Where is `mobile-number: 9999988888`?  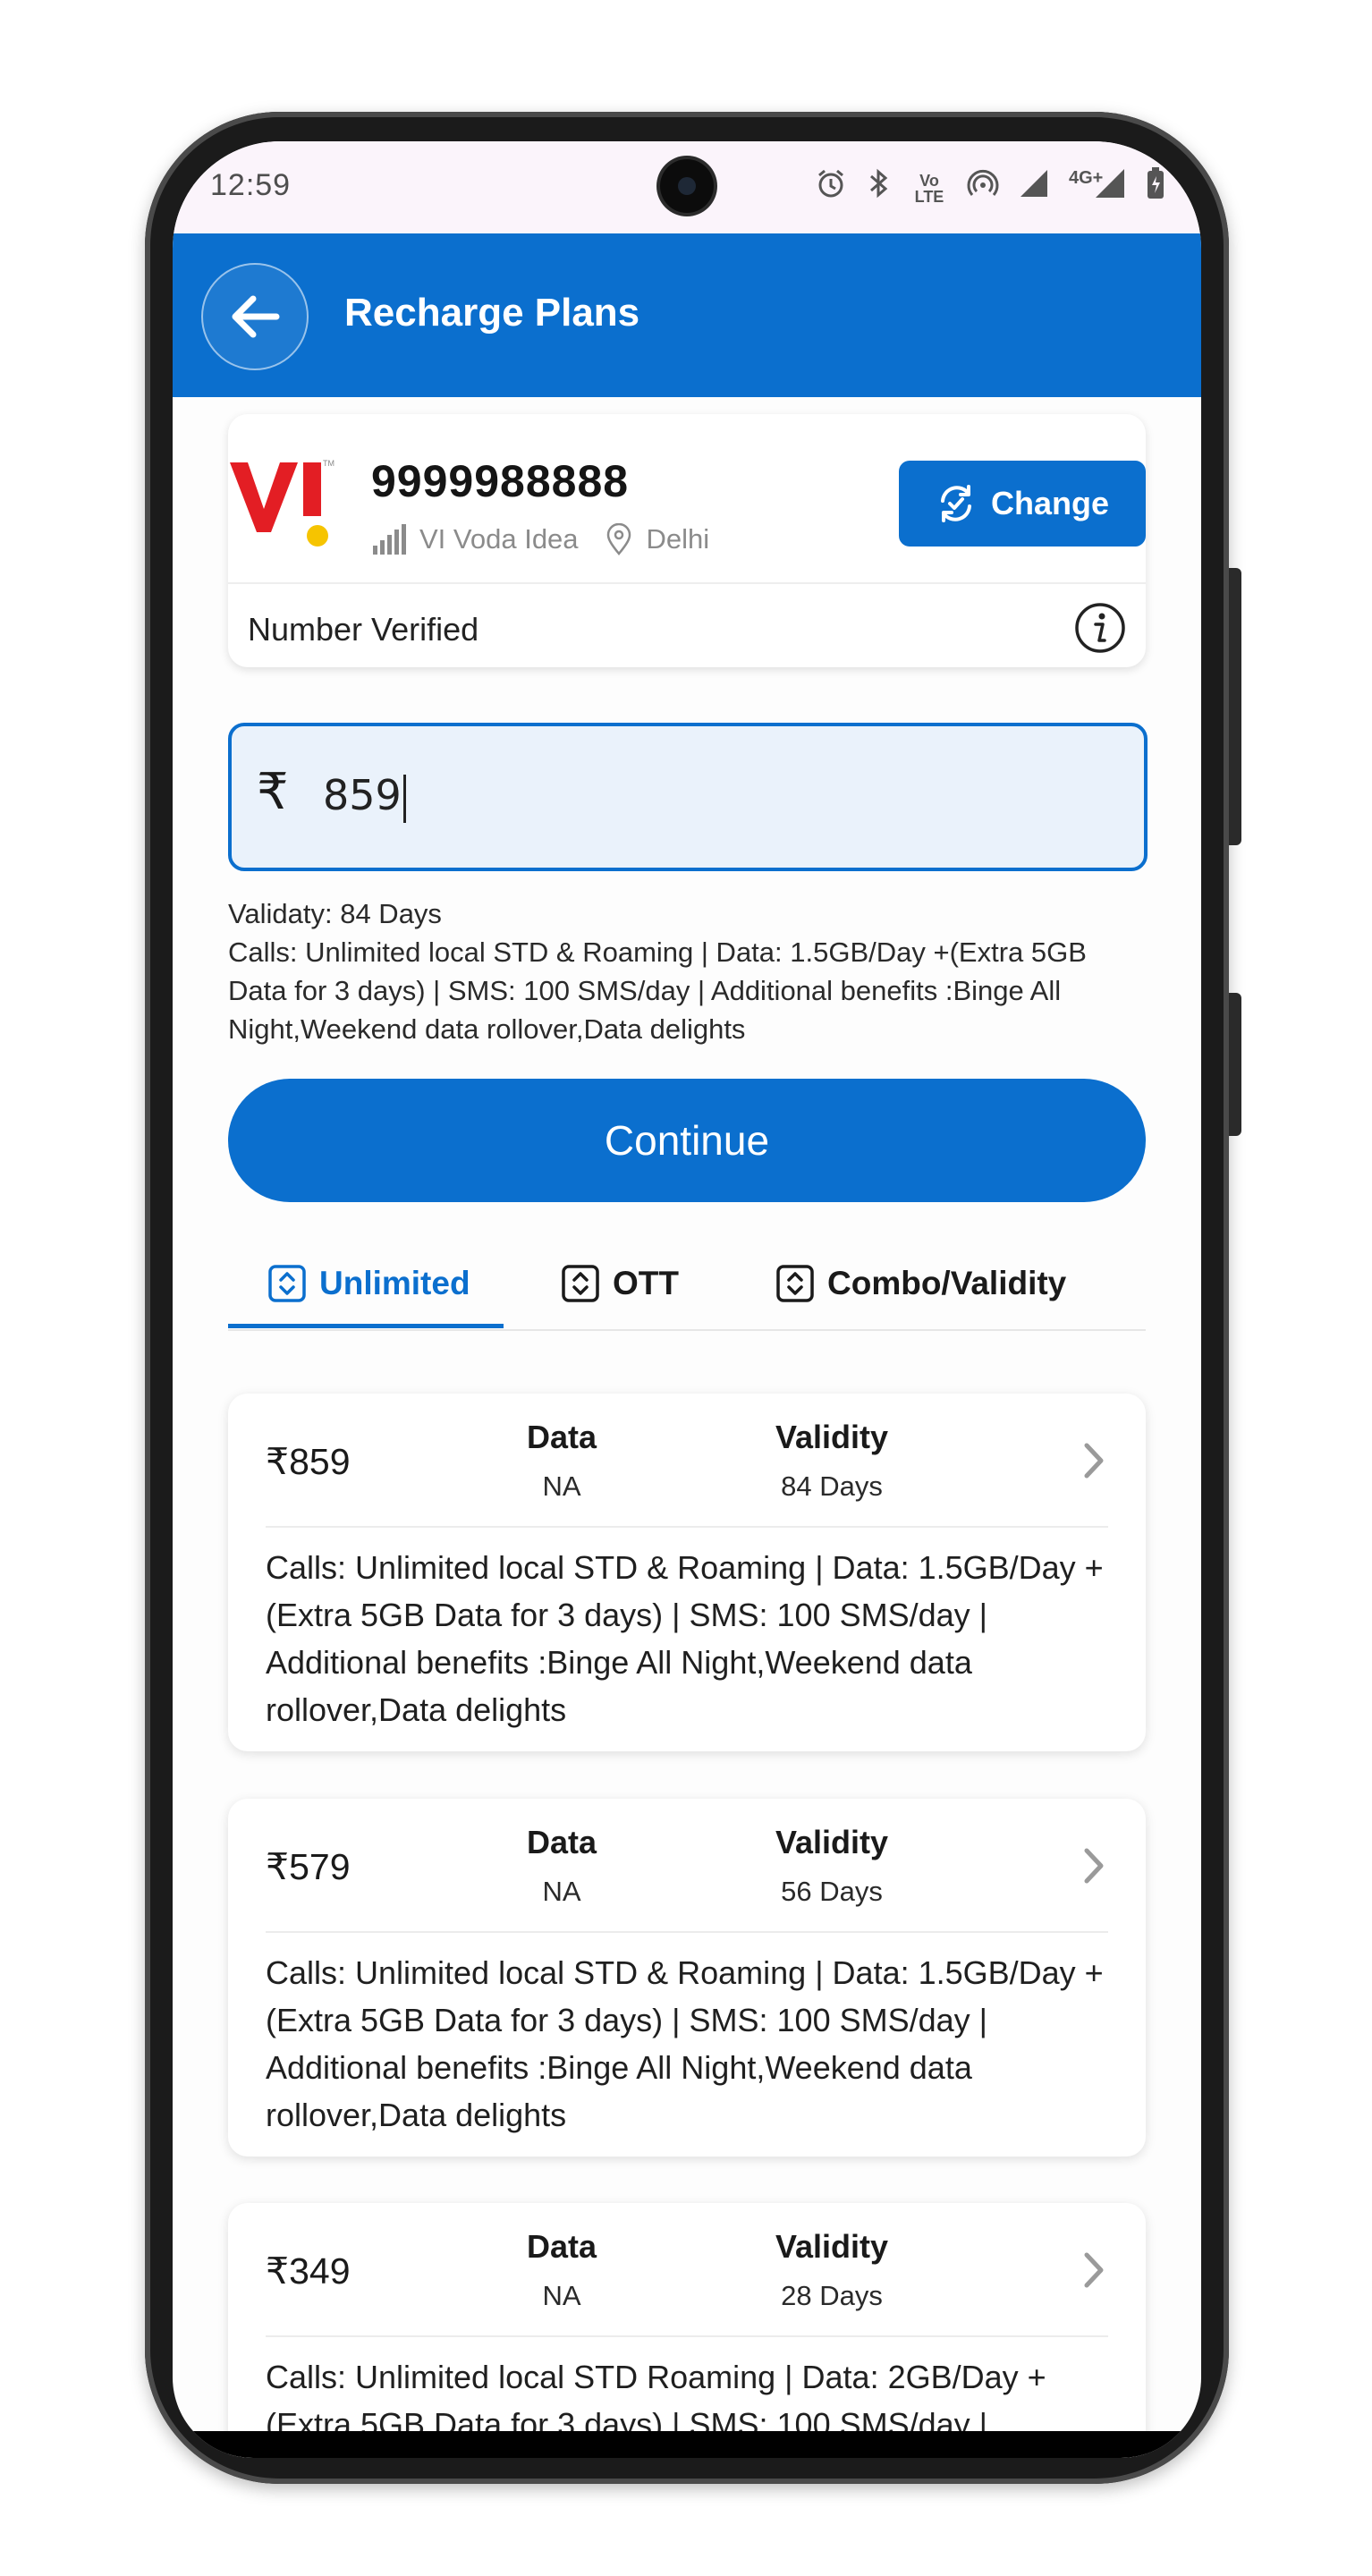 mobile-number: 9999988888 is located at coordinates (501, 481).